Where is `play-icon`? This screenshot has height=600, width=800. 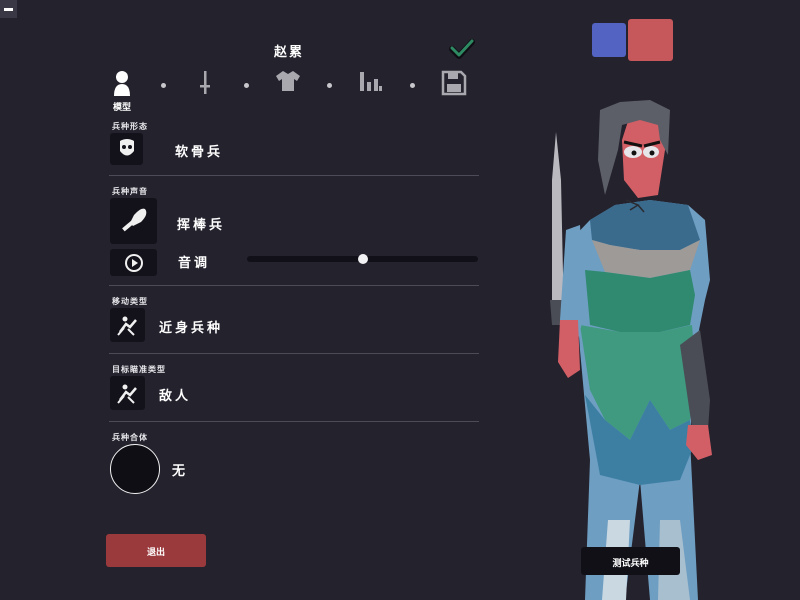 play-icon is located at coordinates (133, 262).